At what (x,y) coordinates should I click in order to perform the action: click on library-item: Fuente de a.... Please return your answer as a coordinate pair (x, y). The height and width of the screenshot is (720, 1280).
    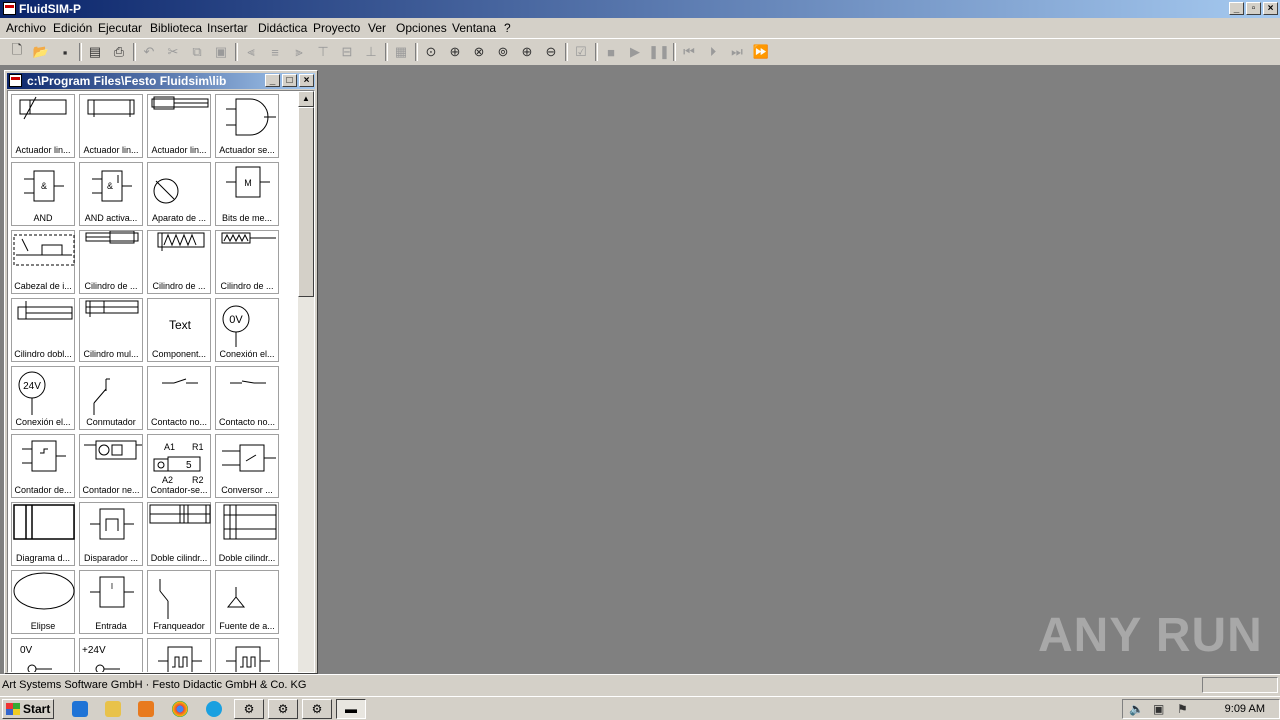
    Looking at the image, I should click on (247, 602).